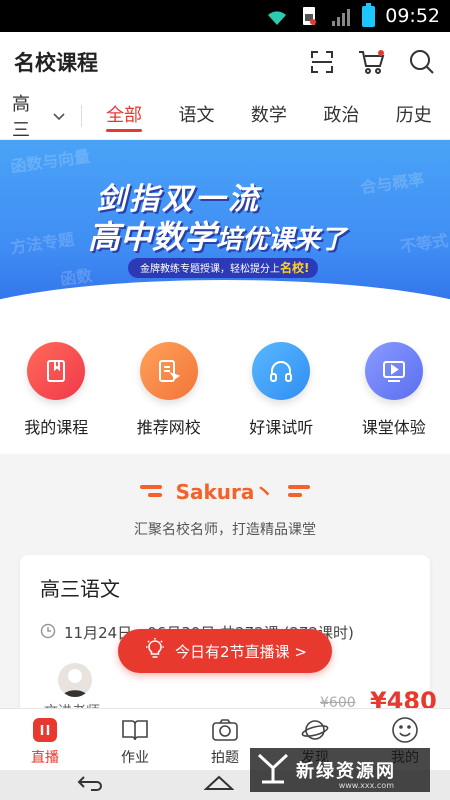 Image resolution: width=450 pixels, height=800 pixels. Describe the element at coordinates (369, 14) in the screenshot. I see `battery-icon` at that location.